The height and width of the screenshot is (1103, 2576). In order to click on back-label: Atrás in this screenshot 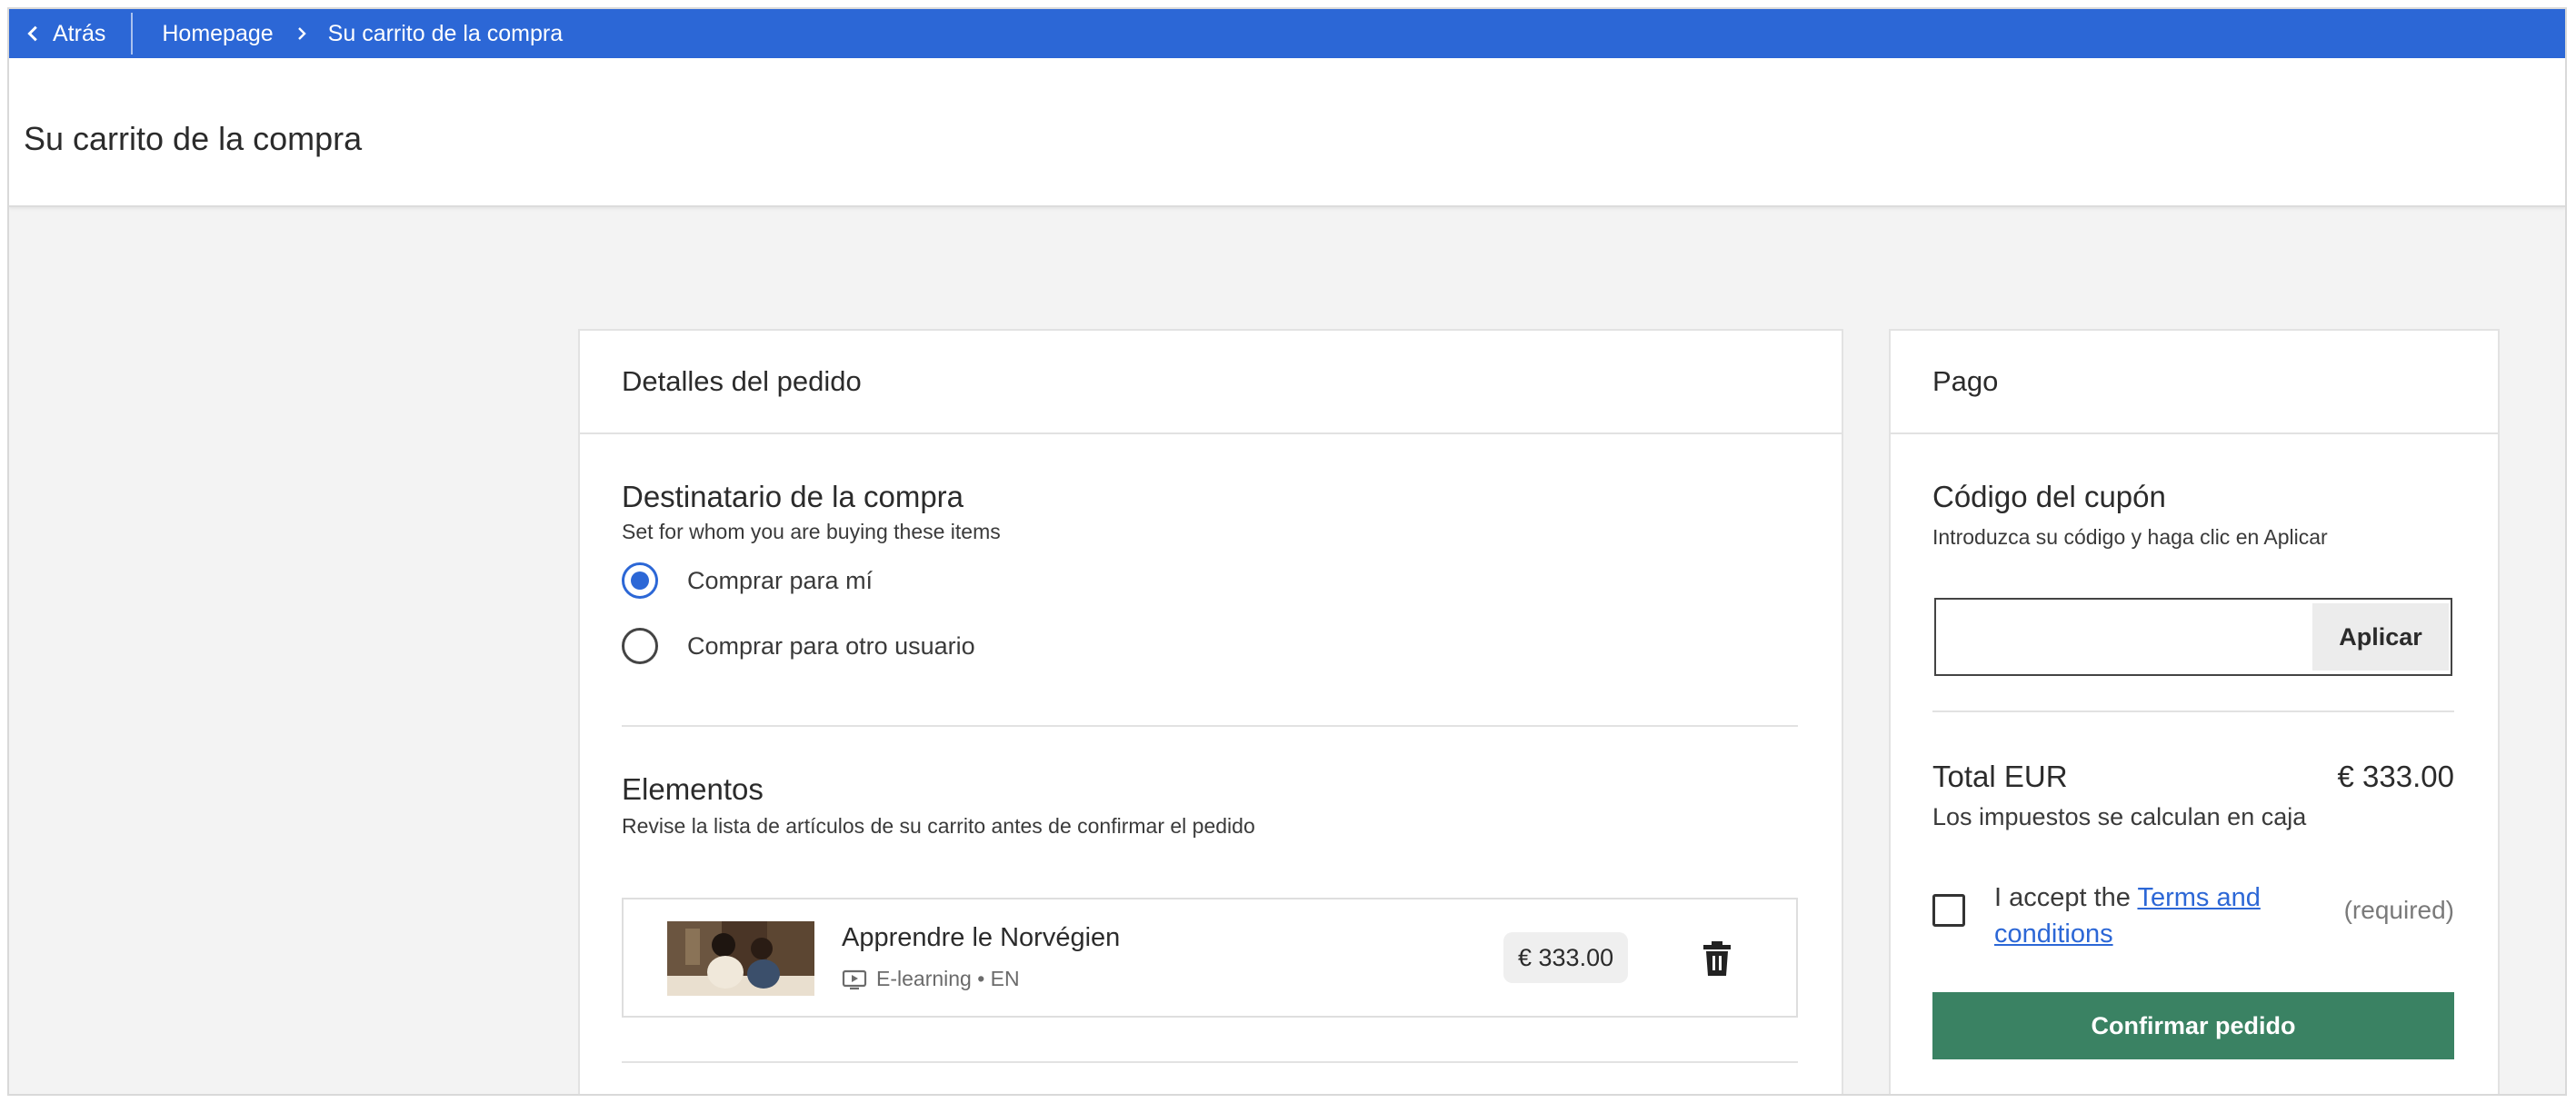, I will do `click(79, 33)`.